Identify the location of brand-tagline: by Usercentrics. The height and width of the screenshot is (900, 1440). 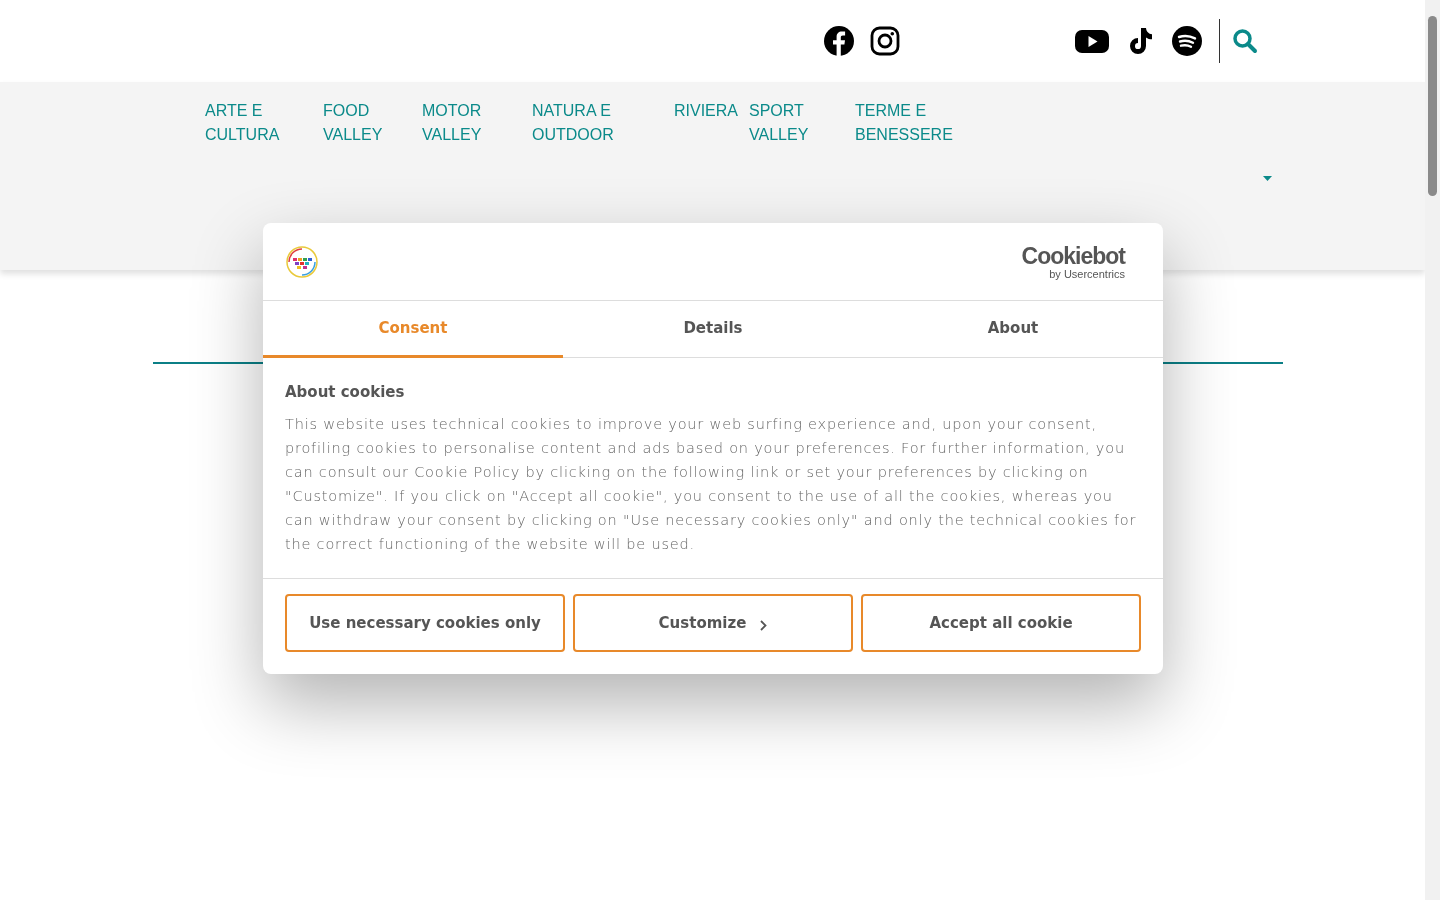
(1087, 273).